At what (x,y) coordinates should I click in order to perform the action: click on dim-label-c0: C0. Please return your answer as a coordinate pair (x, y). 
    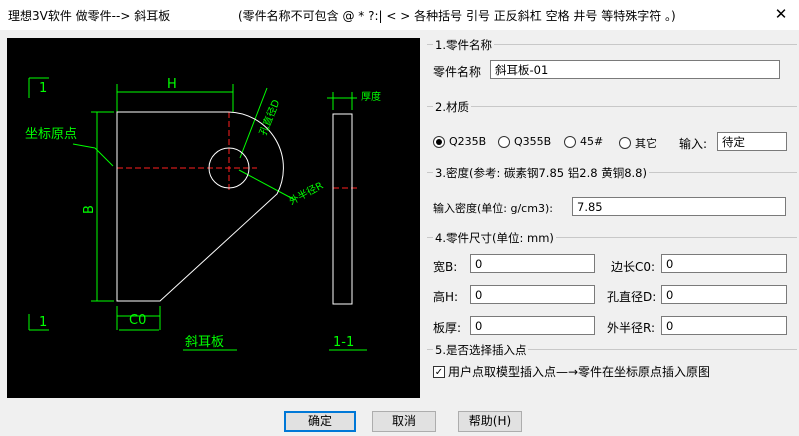
    Looking at the image, I should click on (137, 320).